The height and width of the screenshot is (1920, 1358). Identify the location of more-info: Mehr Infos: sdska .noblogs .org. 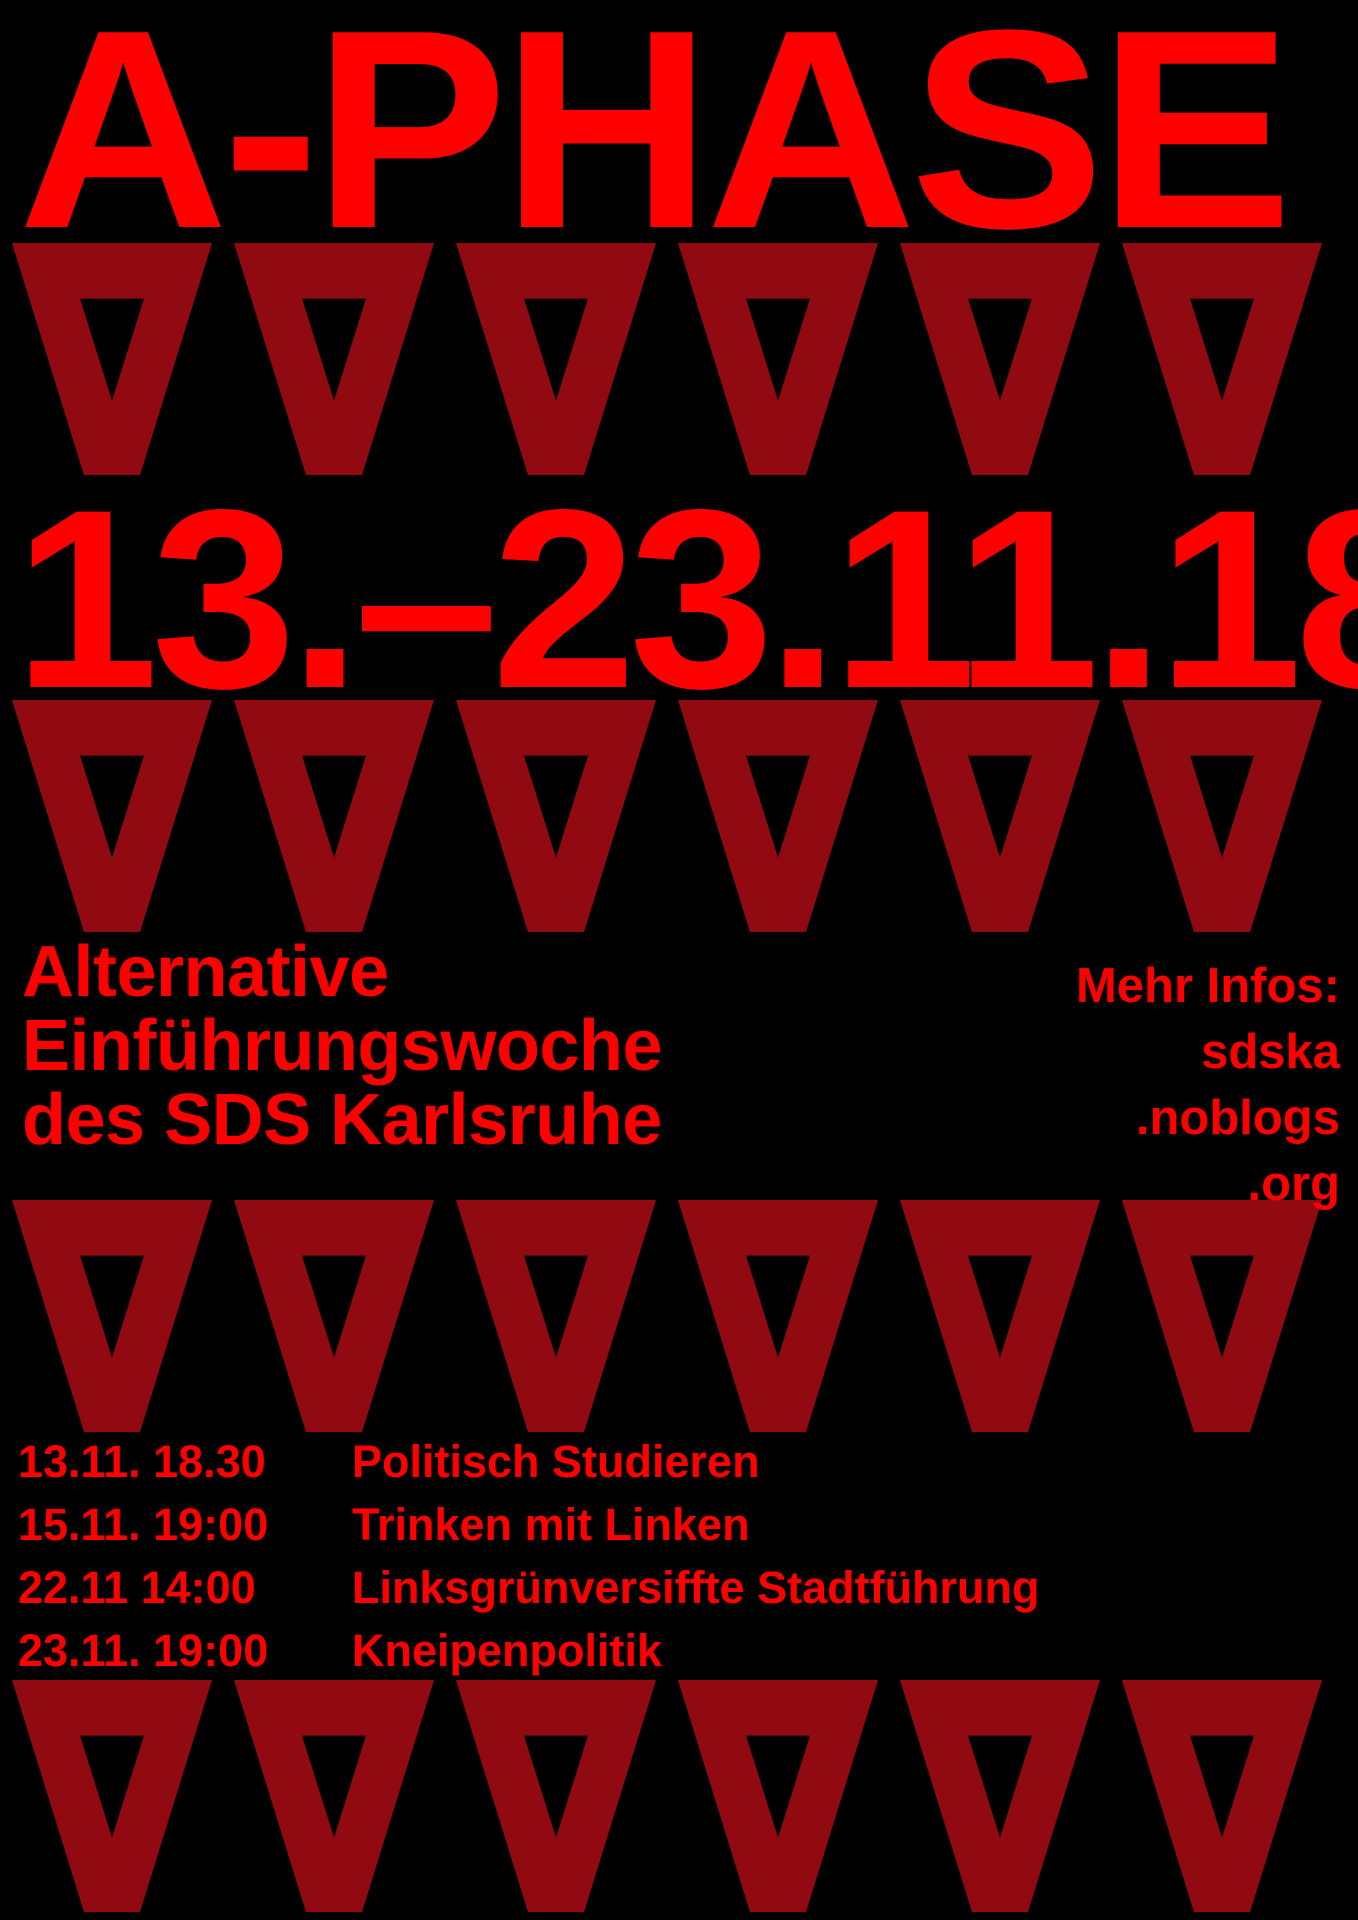
(1208, 1085).